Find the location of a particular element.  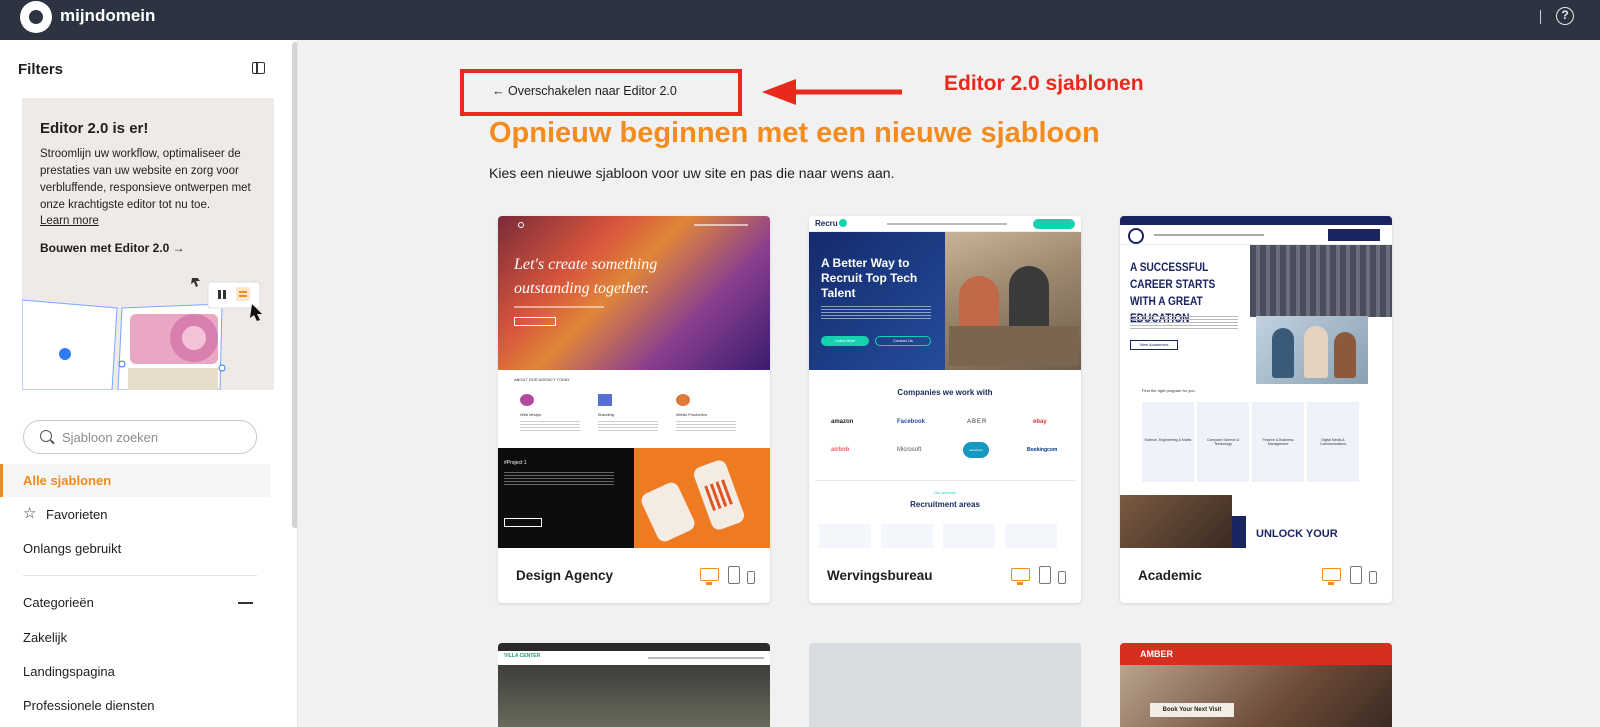

preview-program: Computer Science & Technology is located at coordinates (1223, 442).